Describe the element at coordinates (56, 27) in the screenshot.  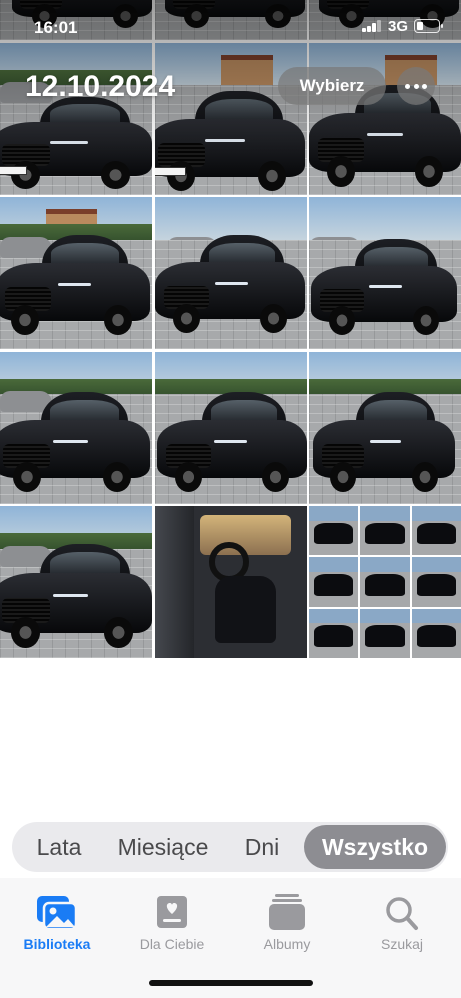
I see `status-time: 16:01` at that location.